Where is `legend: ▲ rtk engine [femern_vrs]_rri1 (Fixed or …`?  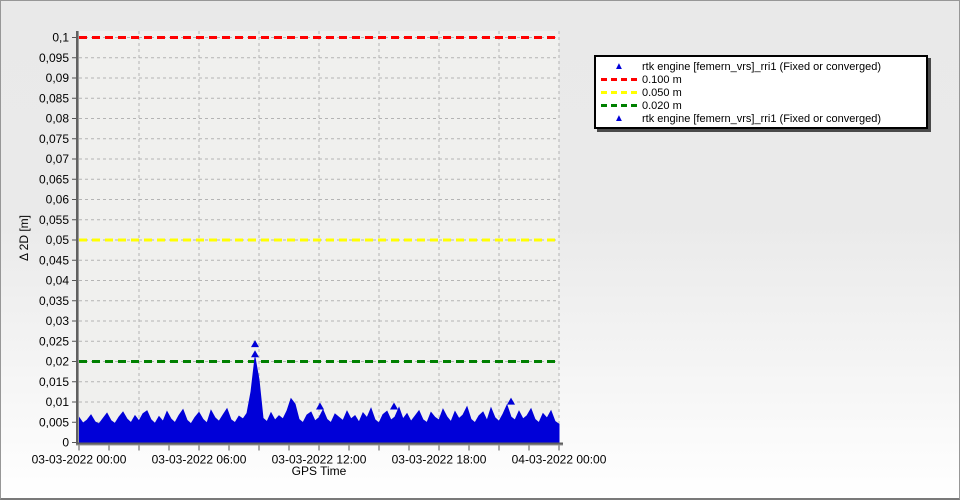 legend: ▲ rtk engine [femern_vrs]_rri1 (Fixed or … is located at coordinates (761, 92).